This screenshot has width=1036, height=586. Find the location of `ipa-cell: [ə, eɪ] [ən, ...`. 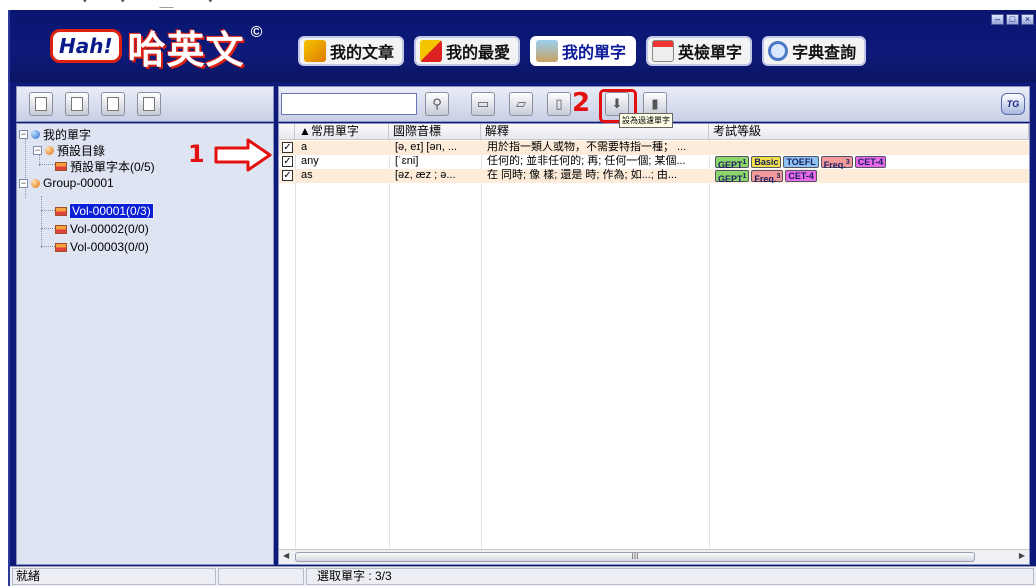

ipa-cell: [ə, eɪ] [ən, ... is located at coordinates (426, 147).